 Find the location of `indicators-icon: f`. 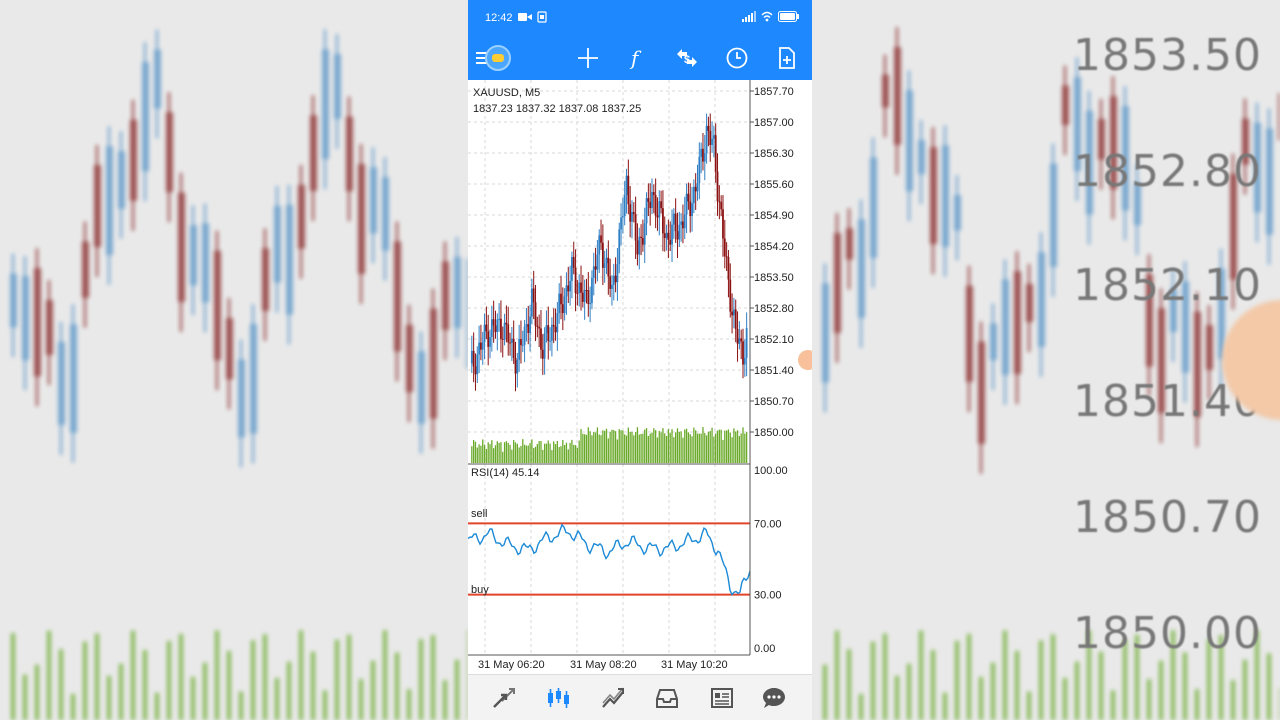

indicators-icon: f is located at coordinates (637, 58).